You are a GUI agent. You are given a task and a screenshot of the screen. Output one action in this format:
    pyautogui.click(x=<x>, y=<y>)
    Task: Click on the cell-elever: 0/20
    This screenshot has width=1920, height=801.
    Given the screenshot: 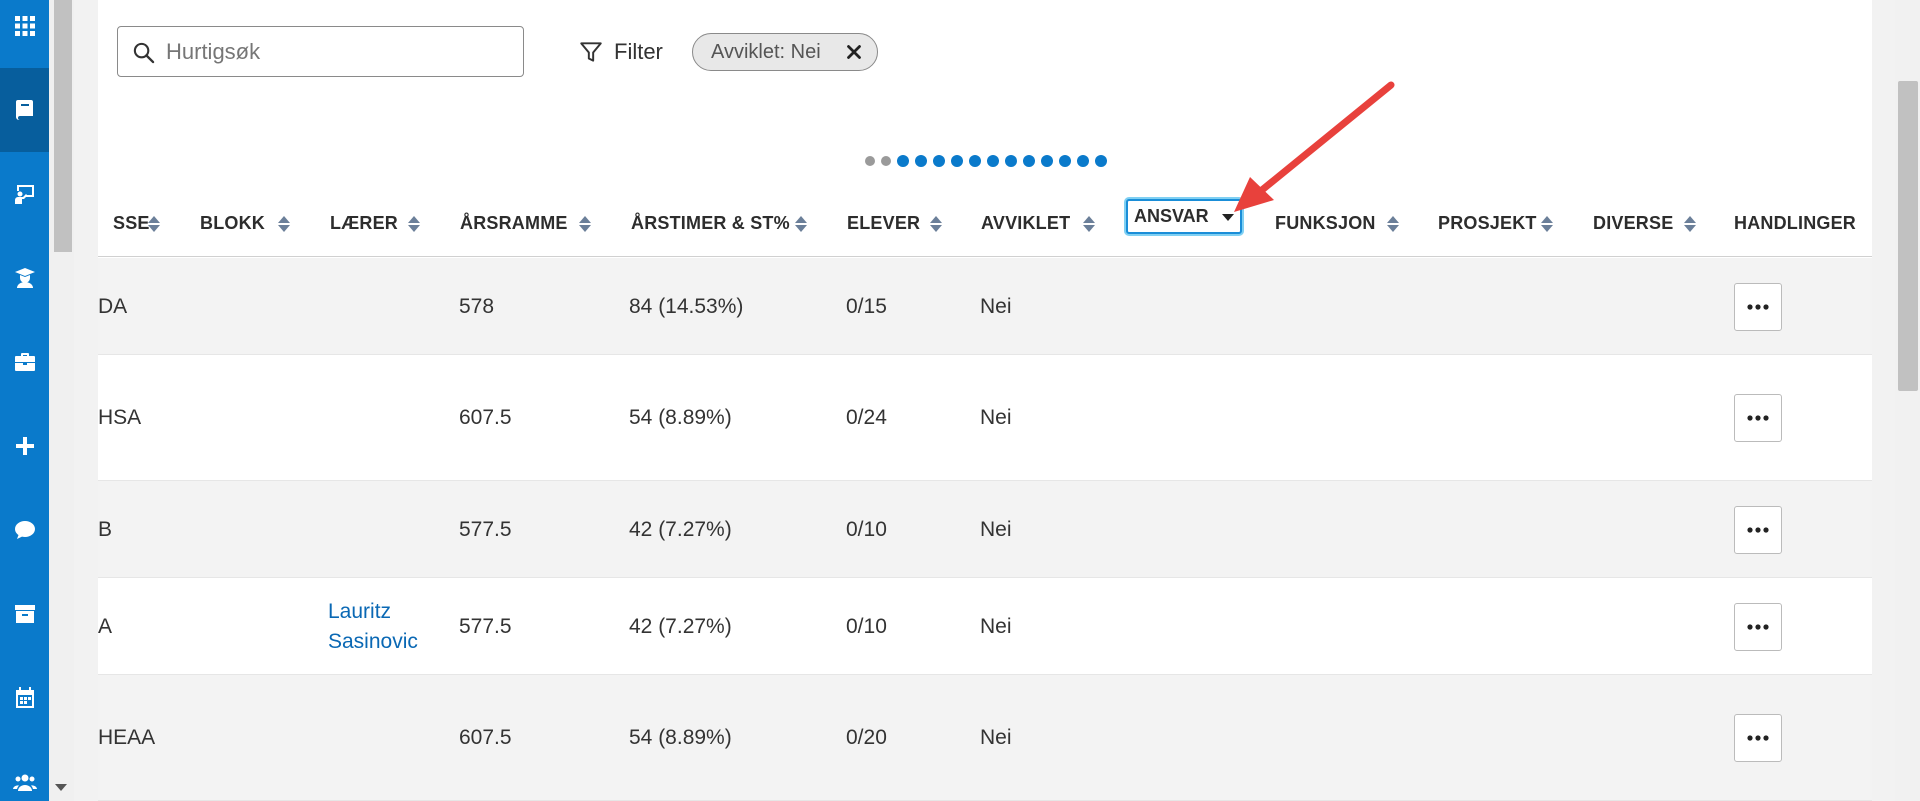 What is the action you would take?
    pyautogui.click(x=866, y=737)
    